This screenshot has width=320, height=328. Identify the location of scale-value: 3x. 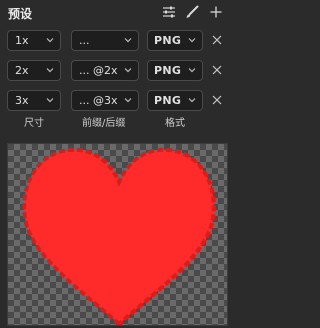
(22, 100).